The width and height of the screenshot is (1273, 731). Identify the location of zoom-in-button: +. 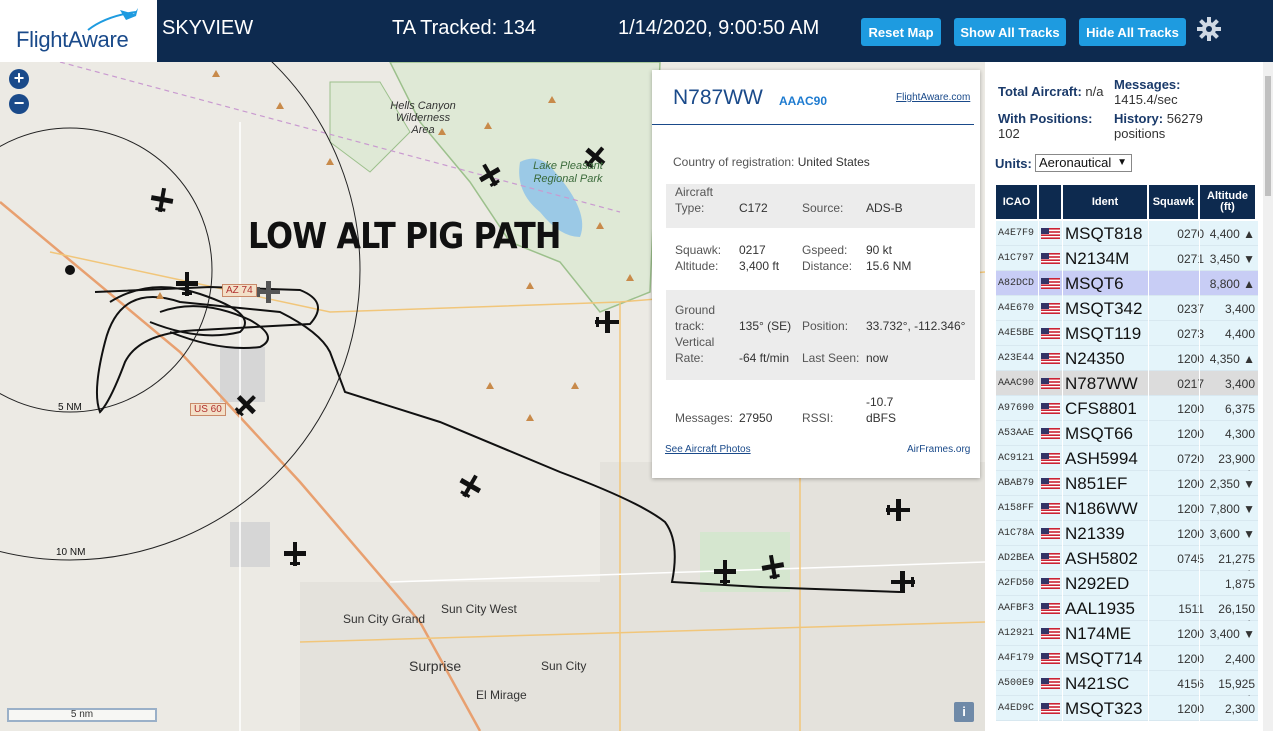
(19, 79).